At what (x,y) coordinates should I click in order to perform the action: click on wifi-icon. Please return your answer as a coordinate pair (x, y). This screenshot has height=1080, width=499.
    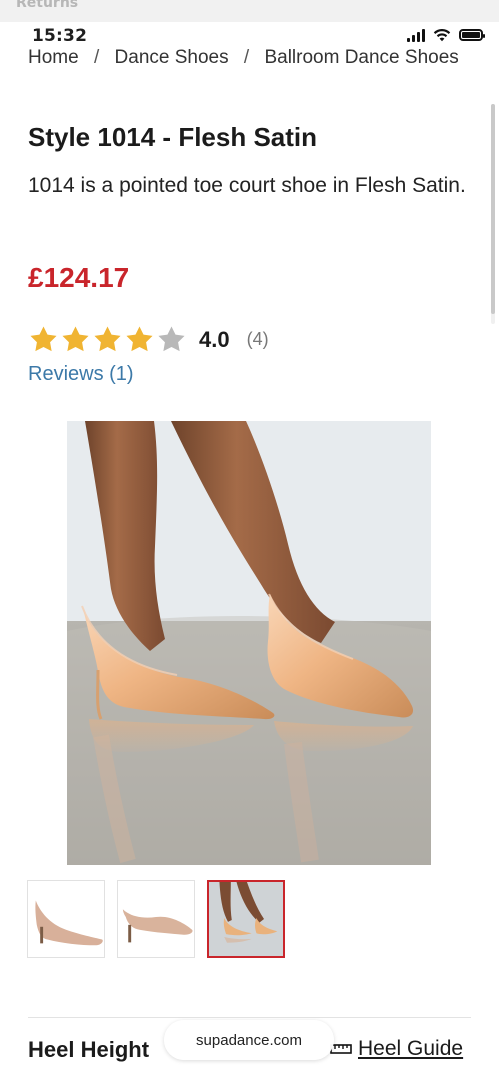
    Looking at the image, I should click on (442, 35).